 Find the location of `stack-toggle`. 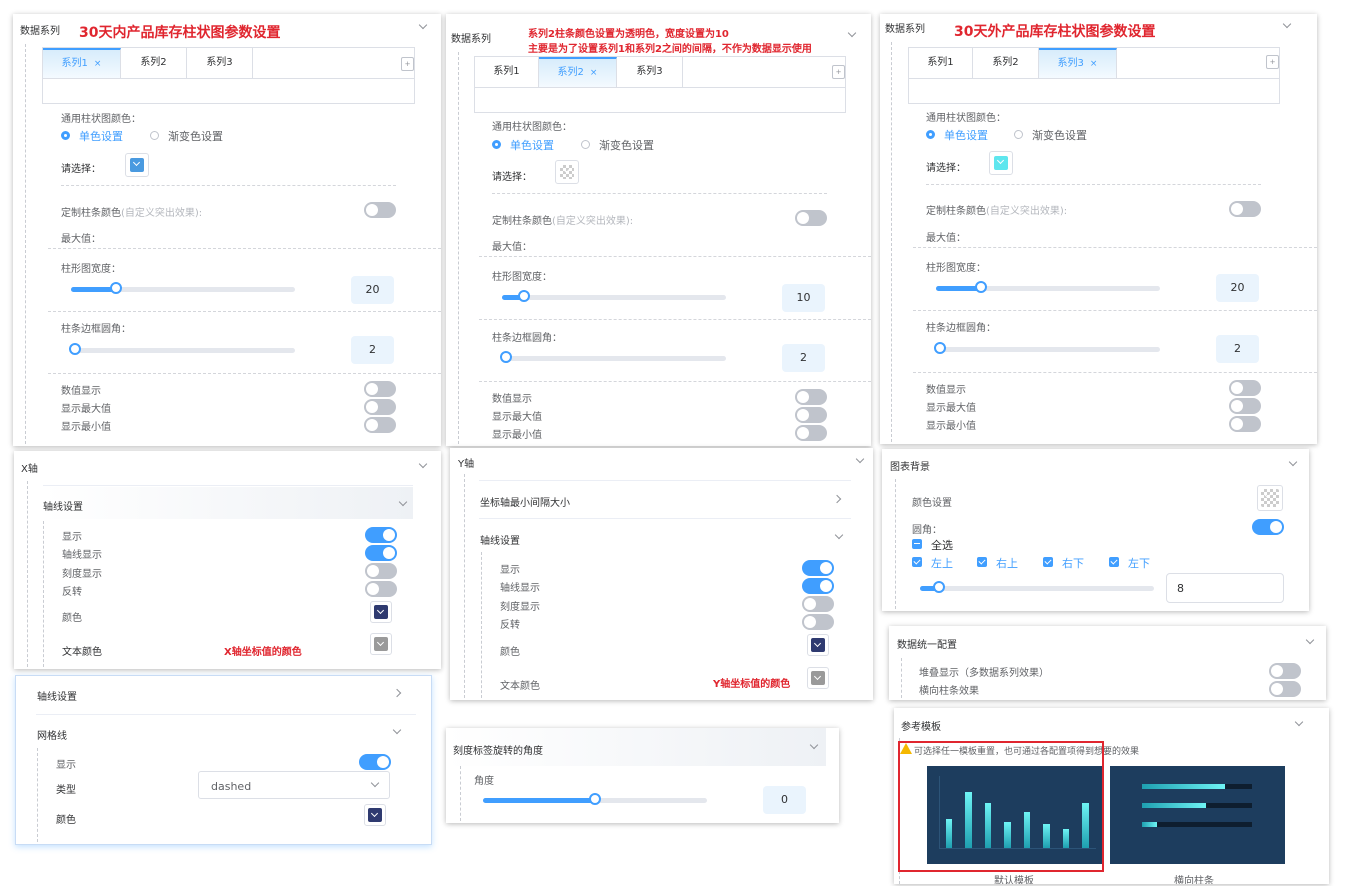

stack-toggle is located at coordinates (1285, 671).